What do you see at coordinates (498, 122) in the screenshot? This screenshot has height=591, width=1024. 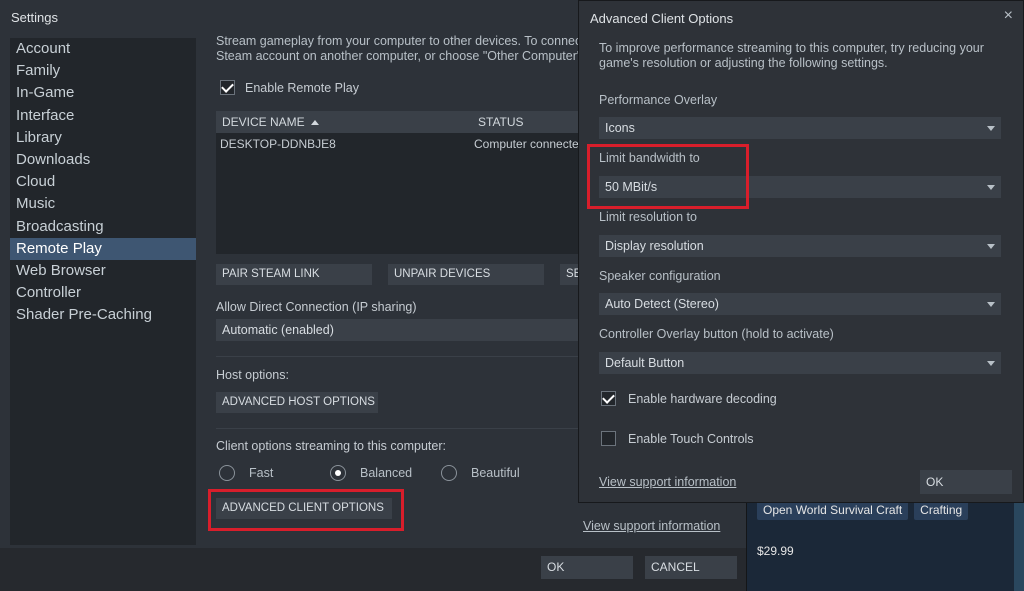 I see `column-header-status: STATUS` at bounding box center [498, 122].